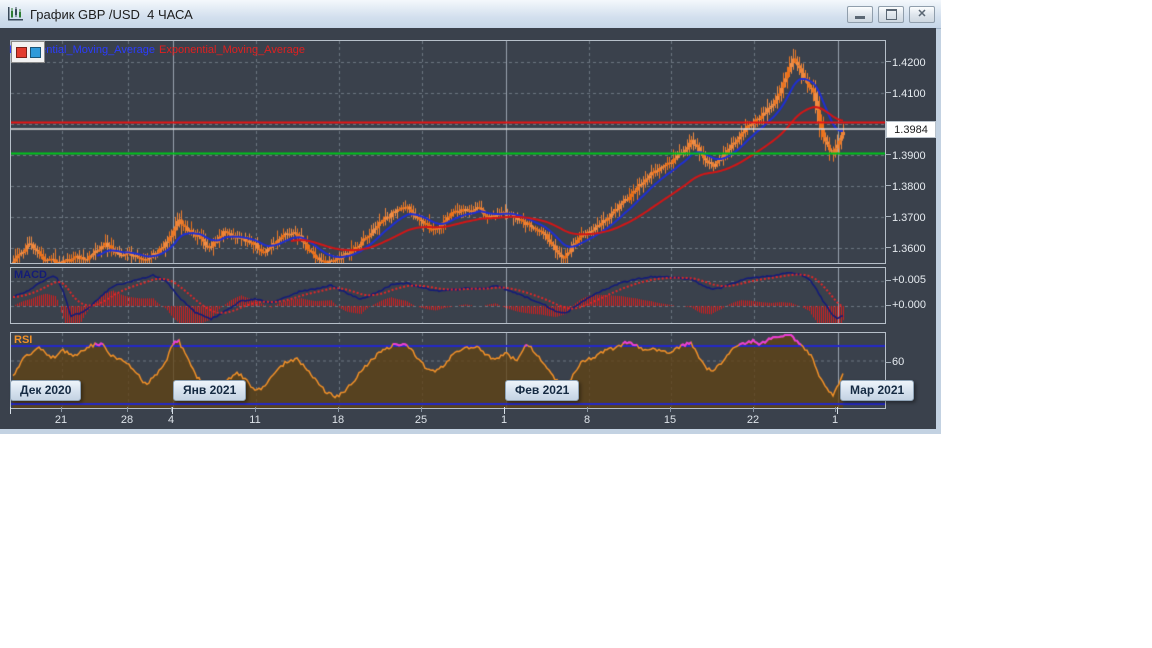  Describe the element at coordinates (210, 390) in the screenshot. I see `month-tag: Янв 2021` at that location.